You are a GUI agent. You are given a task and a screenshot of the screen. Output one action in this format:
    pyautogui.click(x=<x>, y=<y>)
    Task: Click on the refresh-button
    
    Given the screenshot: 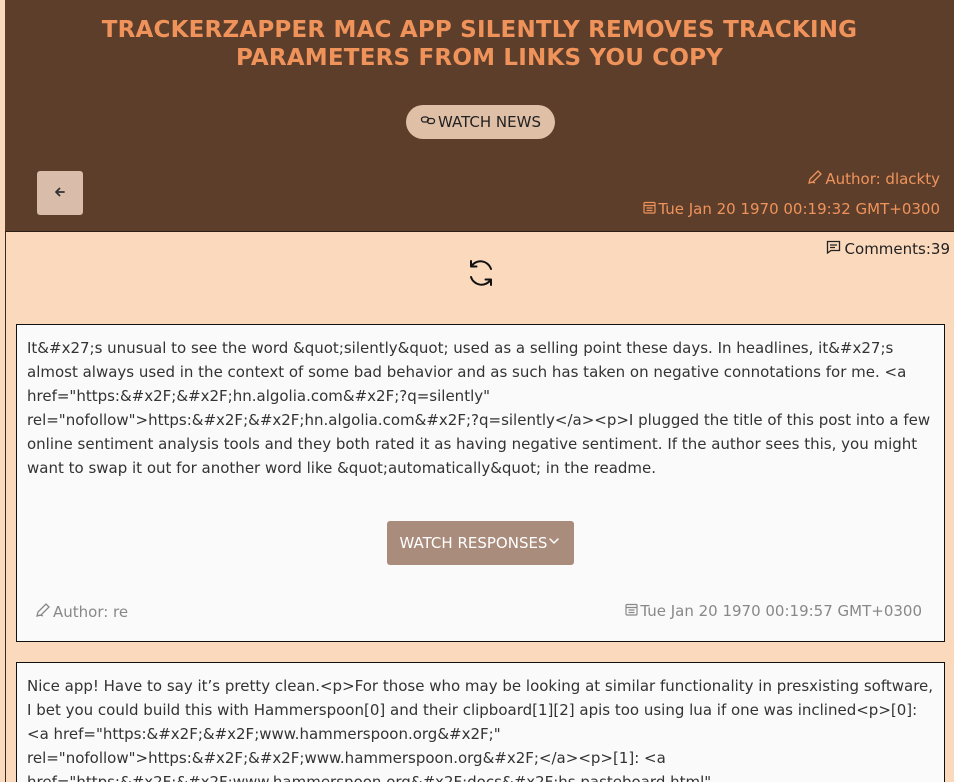 What is the action you would take?
    pyautogui.click(x=481, y=275)
    